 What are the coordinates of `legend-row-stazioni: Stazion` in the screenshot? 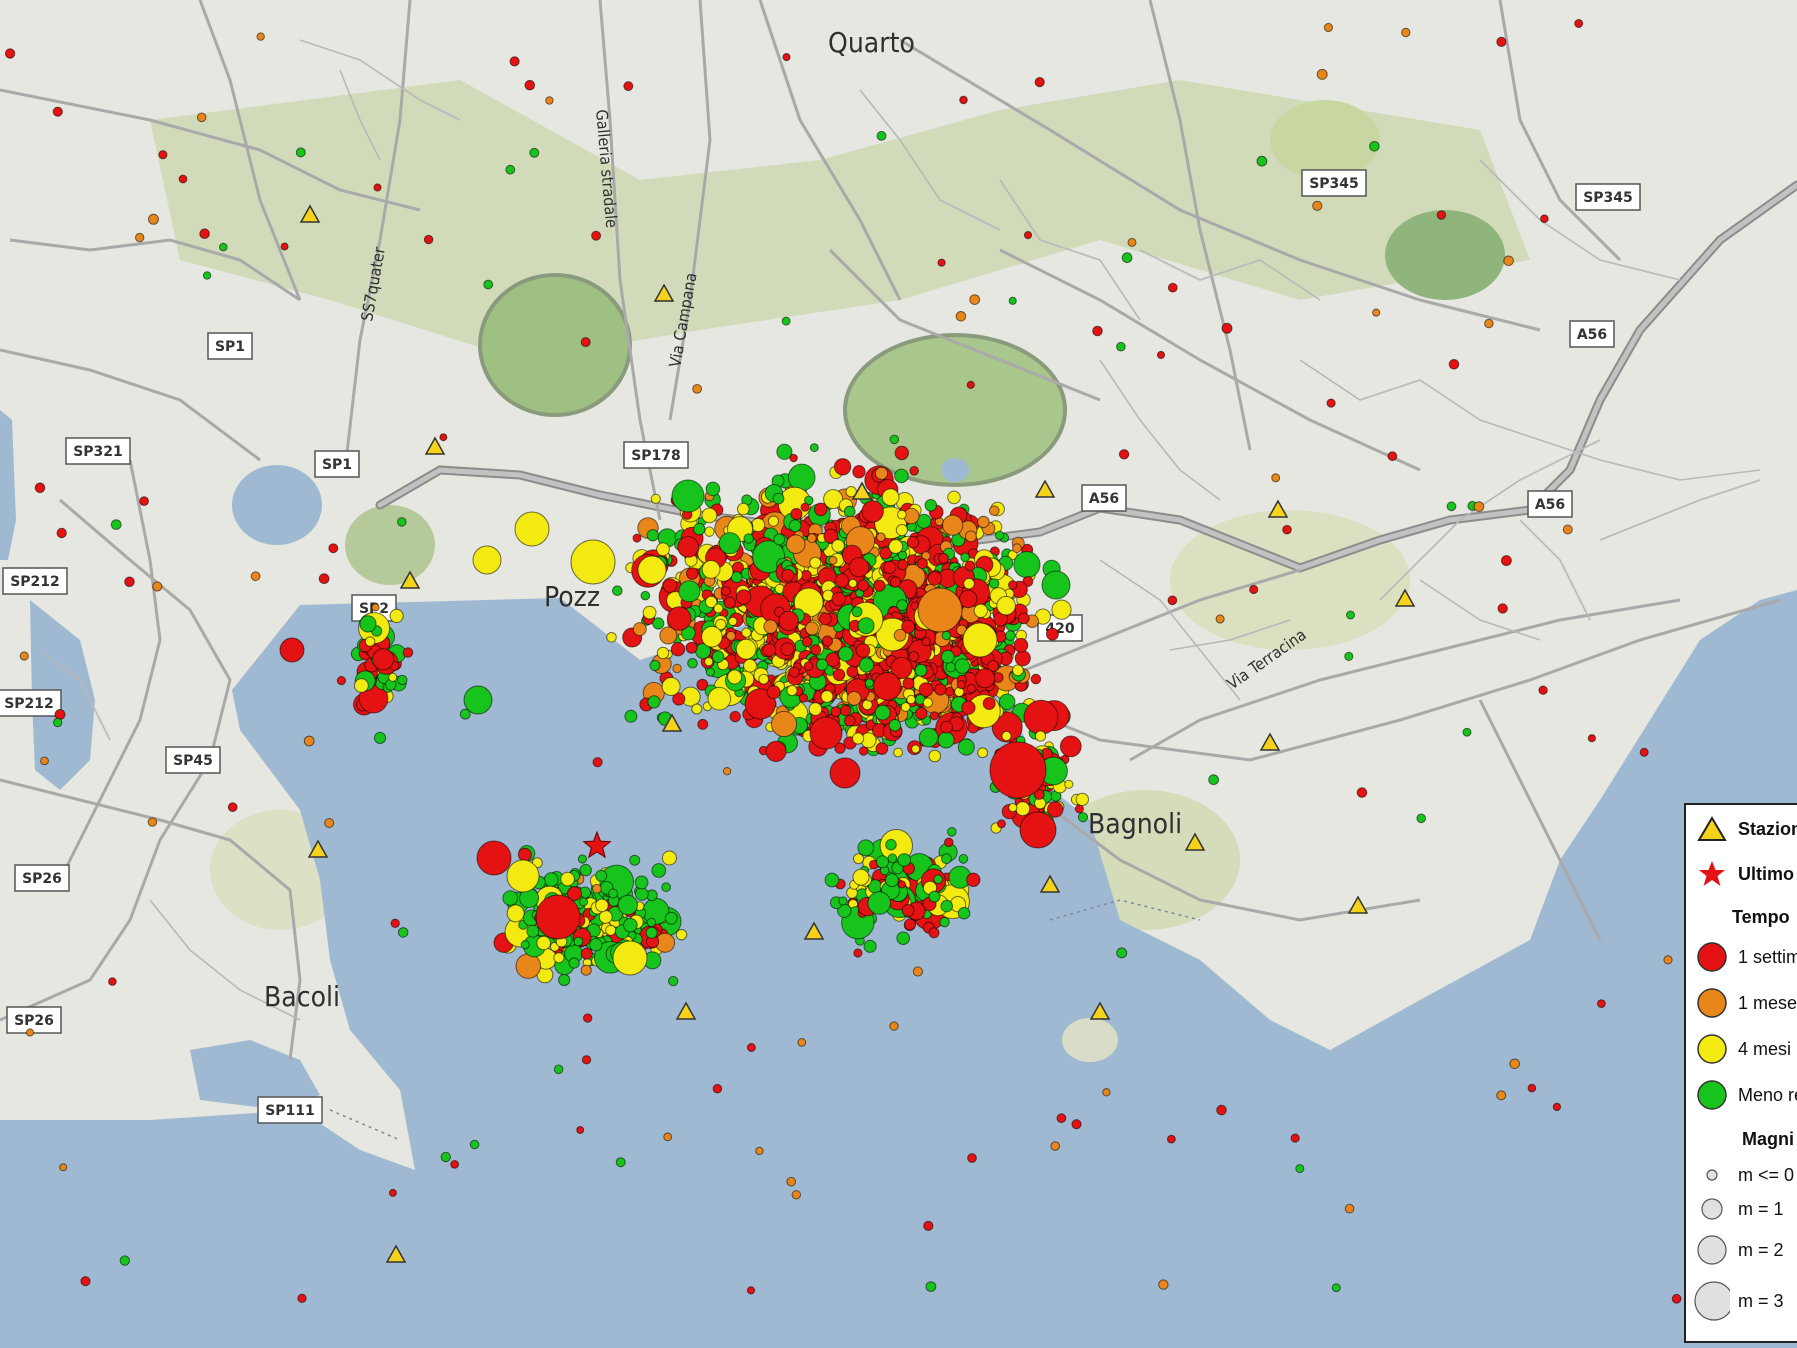 It's located at (1745, 829).